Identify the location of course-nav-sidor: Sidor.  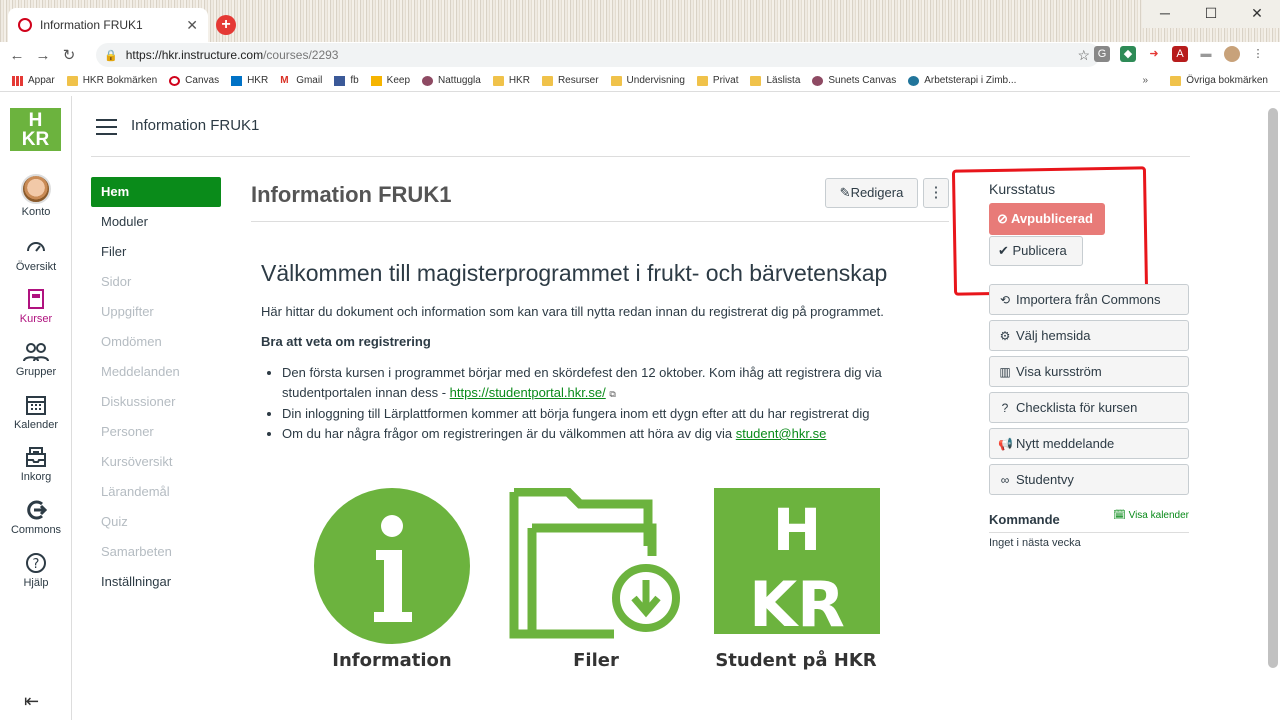
(156, 282).